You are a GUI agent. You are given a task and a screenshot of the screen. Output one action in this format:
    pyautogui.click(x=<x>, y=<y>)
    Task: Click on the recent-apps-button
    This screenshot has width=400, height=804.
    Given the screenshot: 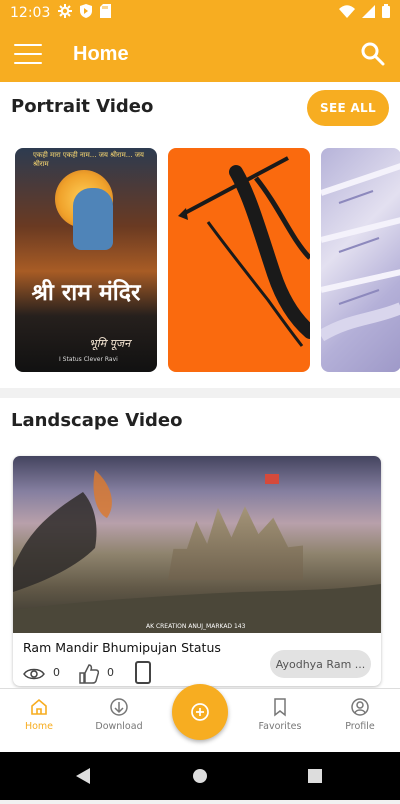 What is the action you would take?
    pyautogui.click(x=315, y=776)
    